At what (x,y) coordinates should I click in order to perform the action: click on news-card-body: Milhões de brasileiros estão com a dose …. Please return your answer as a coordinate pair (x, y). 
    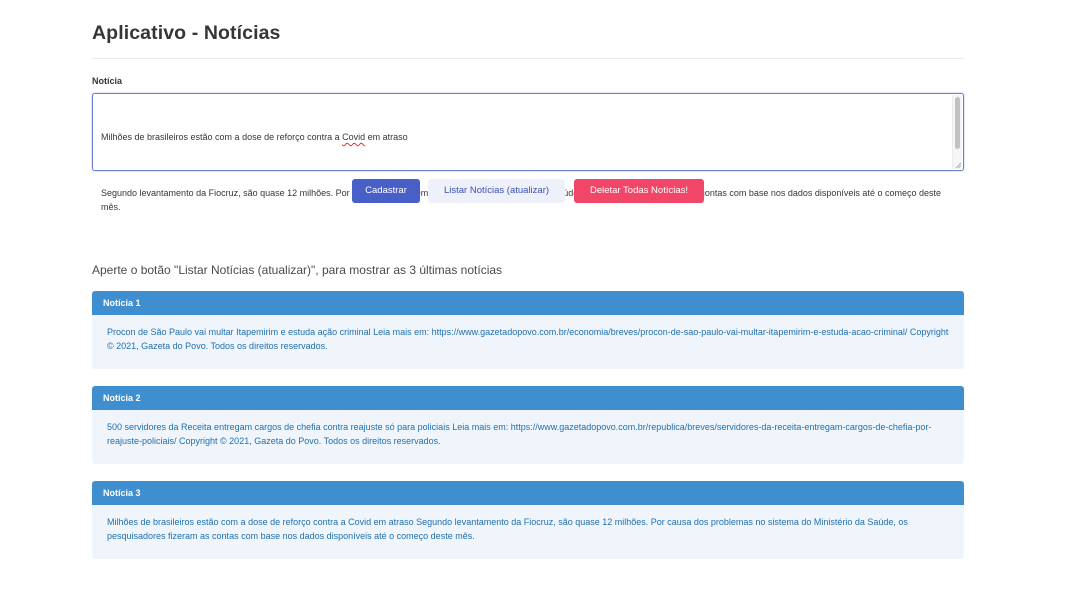
    Looking at the image, I should click on (528, 532).